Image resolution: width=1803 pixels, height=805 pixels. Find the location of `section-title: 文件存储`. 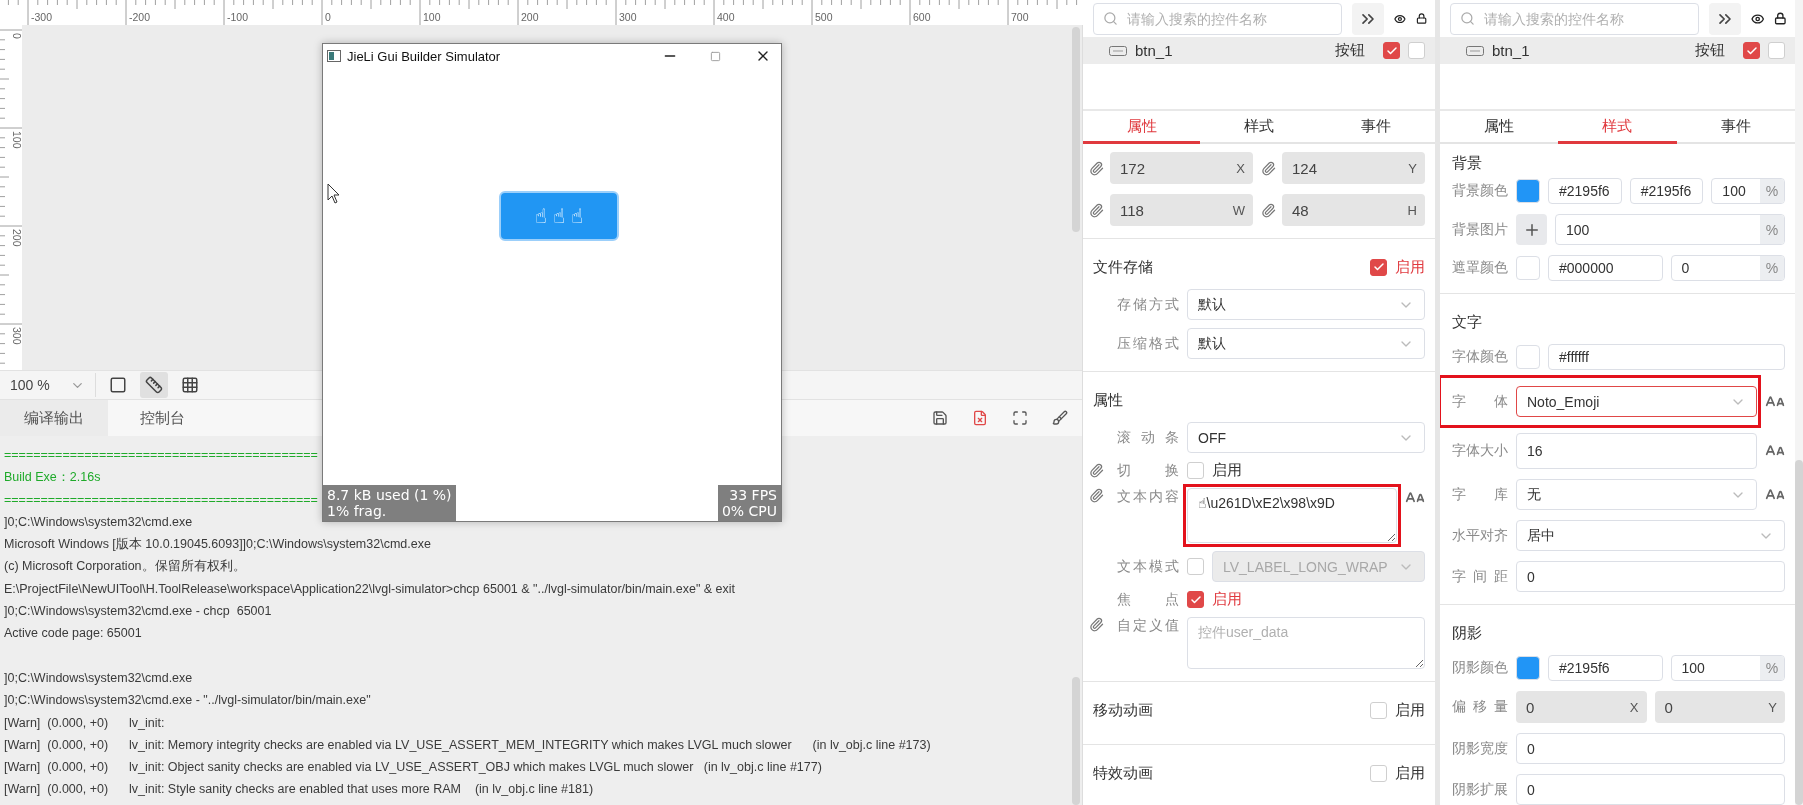

section-title: 文件存储 is located at coordinates (1122, 267).